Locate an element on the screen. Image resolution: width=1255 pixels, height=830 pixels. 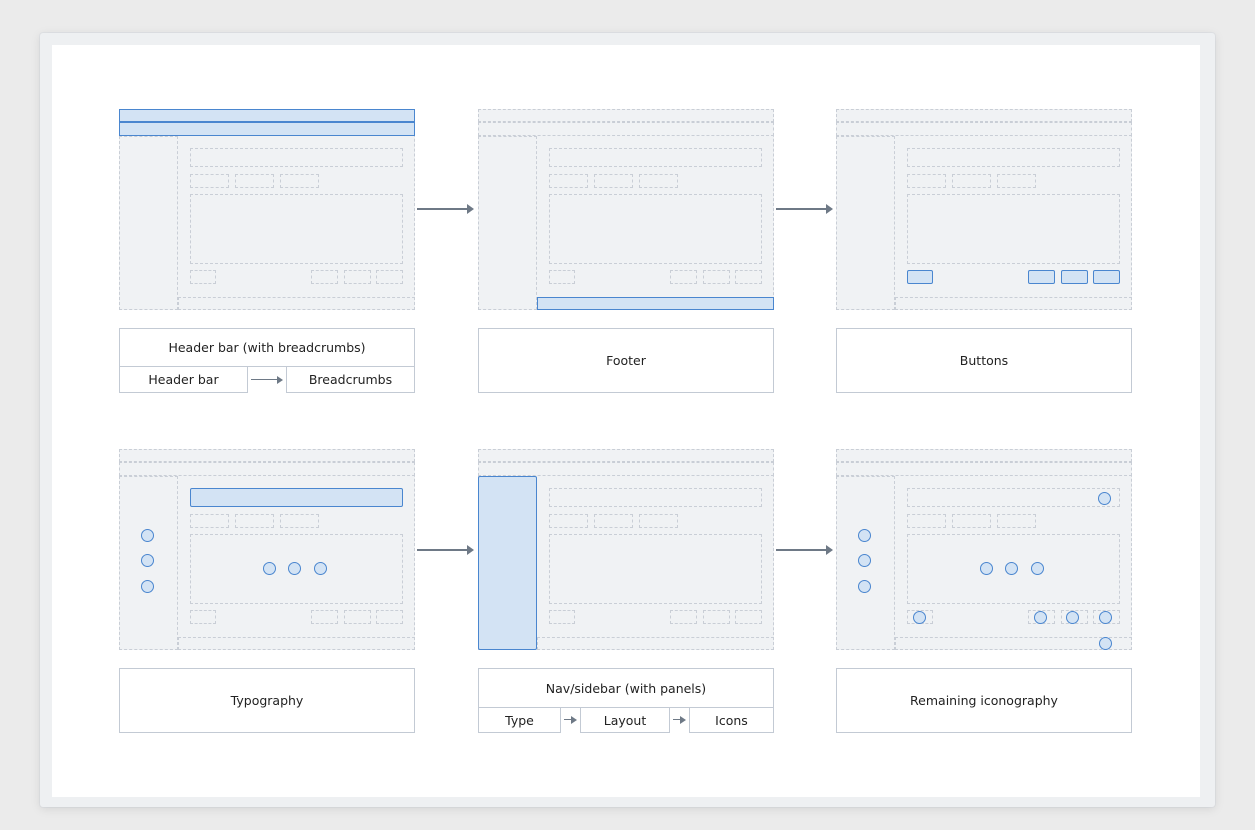
footer-title: Footer is located at coordinates (626, 360).